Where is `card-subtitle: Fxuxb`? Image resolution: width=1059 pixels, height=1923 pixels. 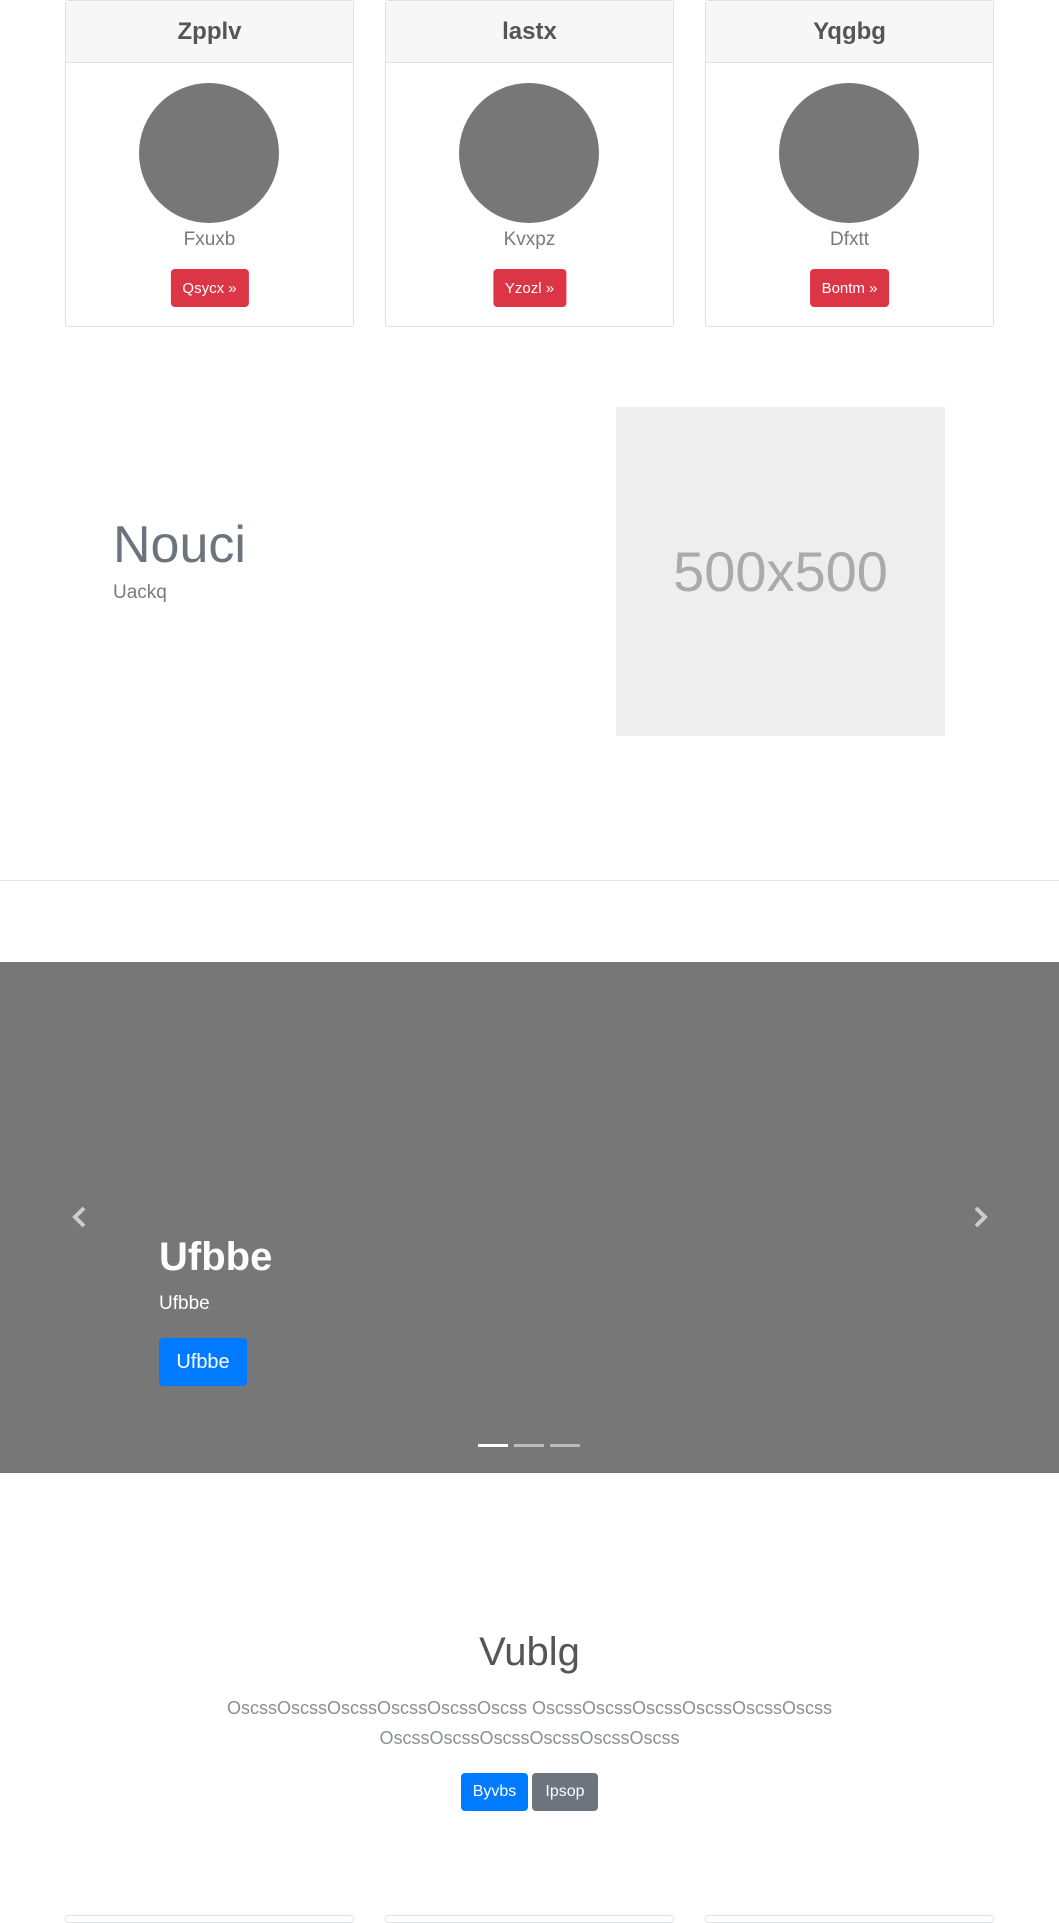
card-subtitle: Fxuxb is located at coordinates (209, 239).